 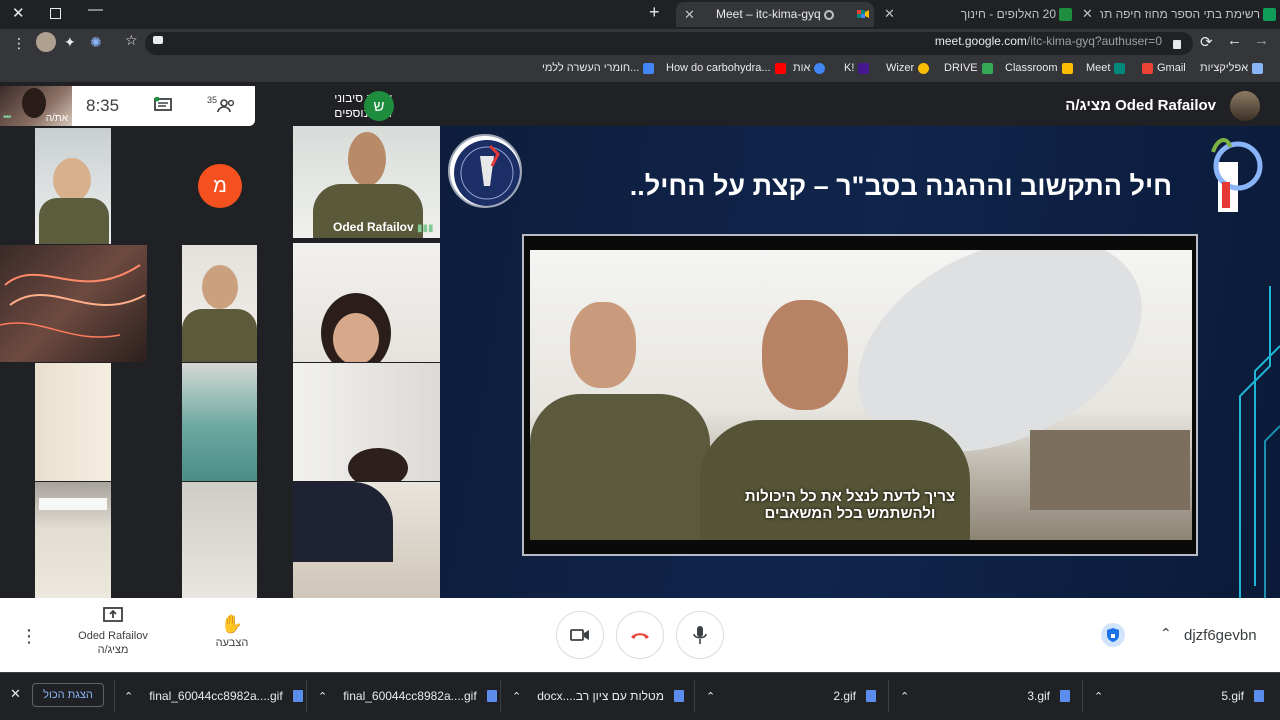 What do you see at coordinates (15, 694) in the screenshot?
I see `close-downloads-icon: ✕` at bounding box center [15, 694].